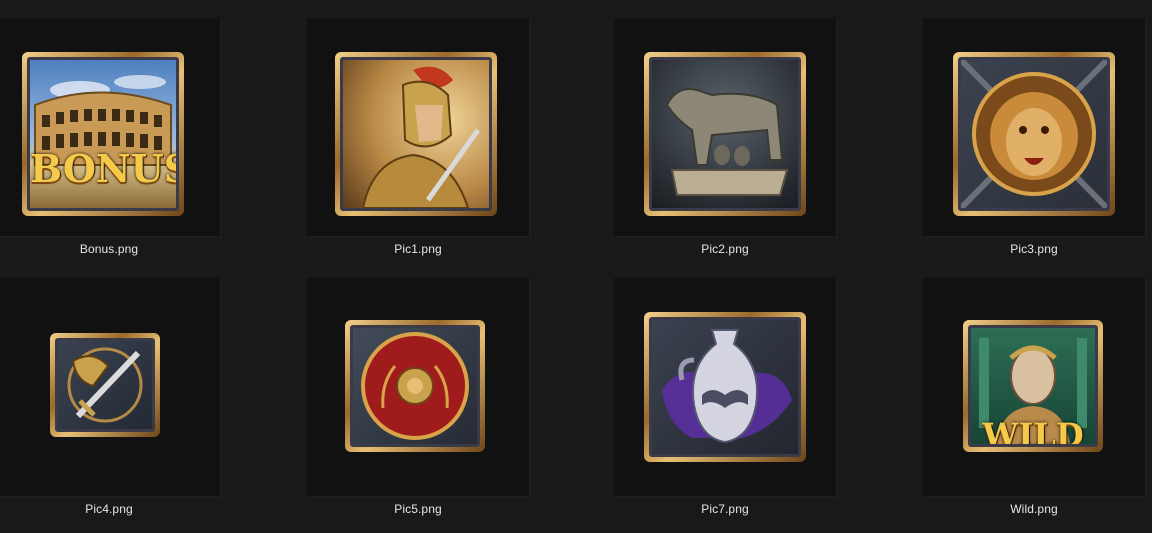 This screenshot has width=1152, height=533. Describe the element at coordinates (418, 509) in the screenshot. I see `file-name-label: Pic5.png` at that location.